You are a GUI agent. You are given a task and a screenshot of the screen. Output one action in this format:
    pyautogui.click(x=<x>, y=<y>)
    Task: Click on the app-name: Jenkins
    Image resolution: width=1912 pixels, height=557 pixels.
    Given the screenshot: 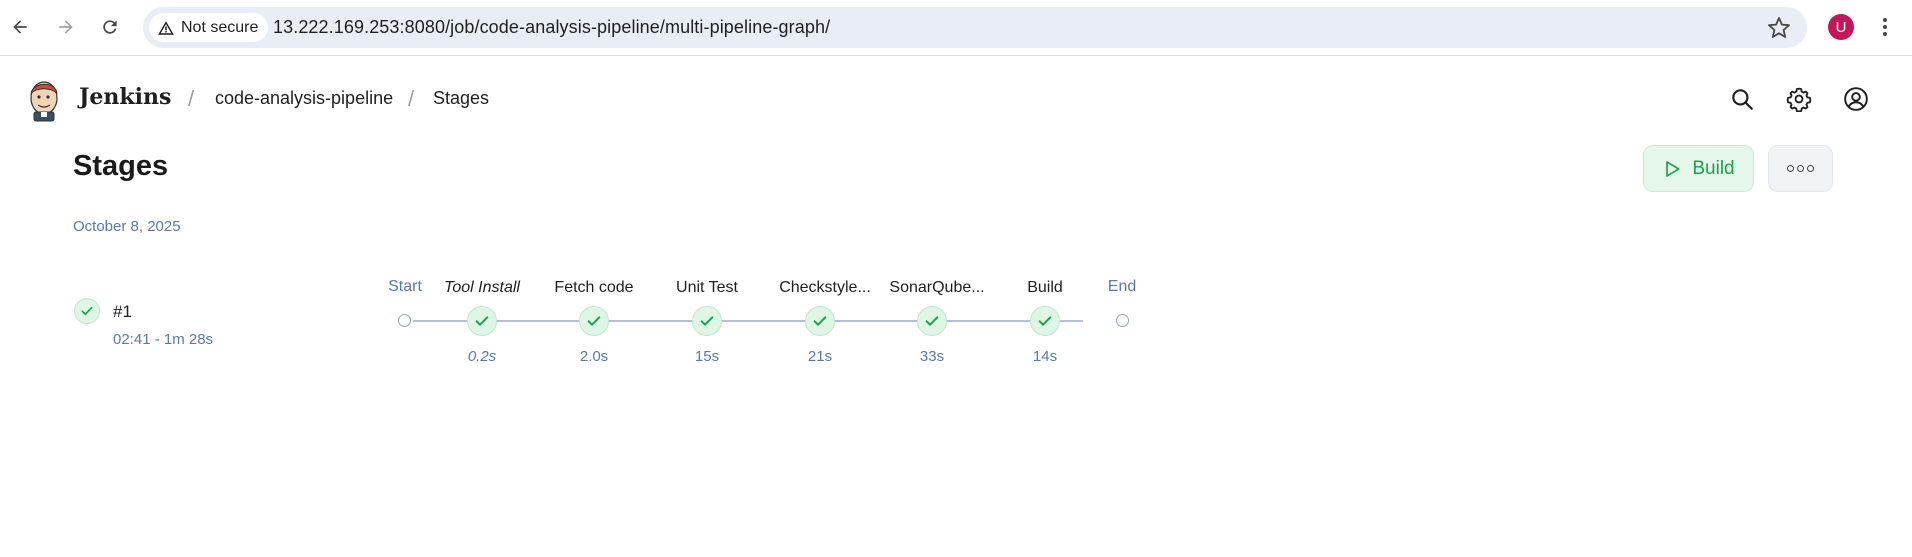 What is the action you would take?
    pyautogui.click(x=125, y=97)
    